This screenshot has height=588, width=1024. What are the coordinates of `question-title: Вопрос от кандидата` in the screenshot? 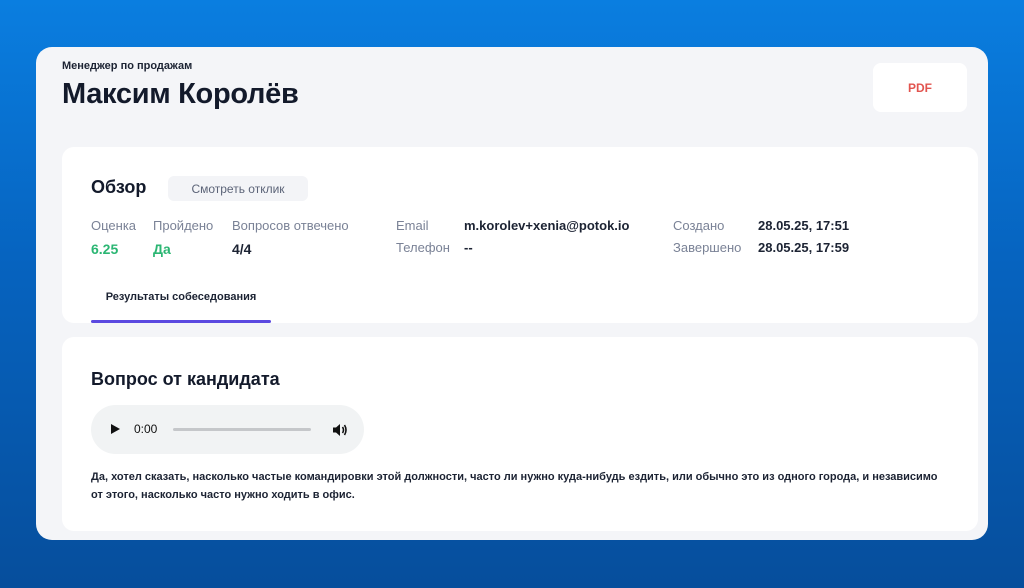 It's located at (185, 379).